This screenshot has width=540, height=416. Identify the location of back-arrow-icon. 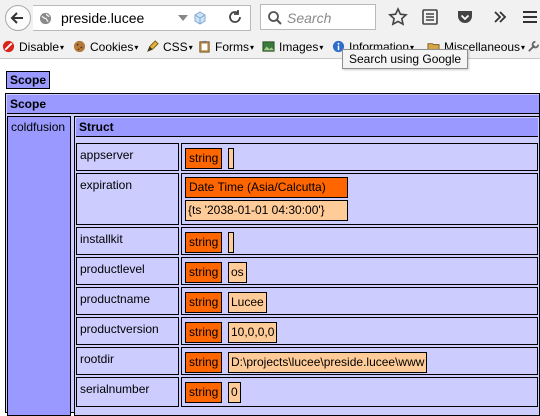
(16, 18).